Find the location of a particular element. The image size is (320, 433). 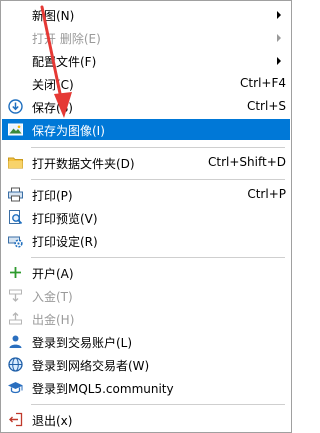

menu-item-open-account: 开户(A) is located at coordinates (146, 272).